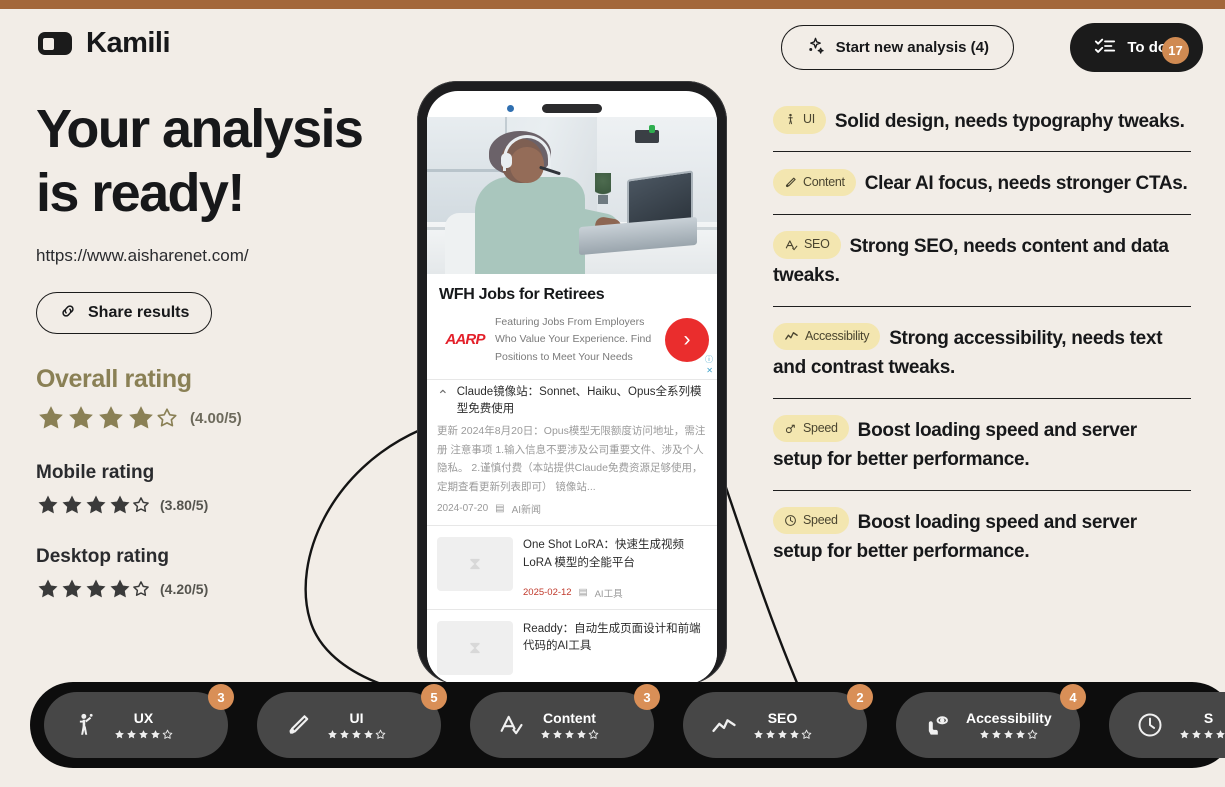 The width and height of the screenshot is (1225, 787). I want to click on tab-accessibility: 4 Accessibility, so click(991, 721).